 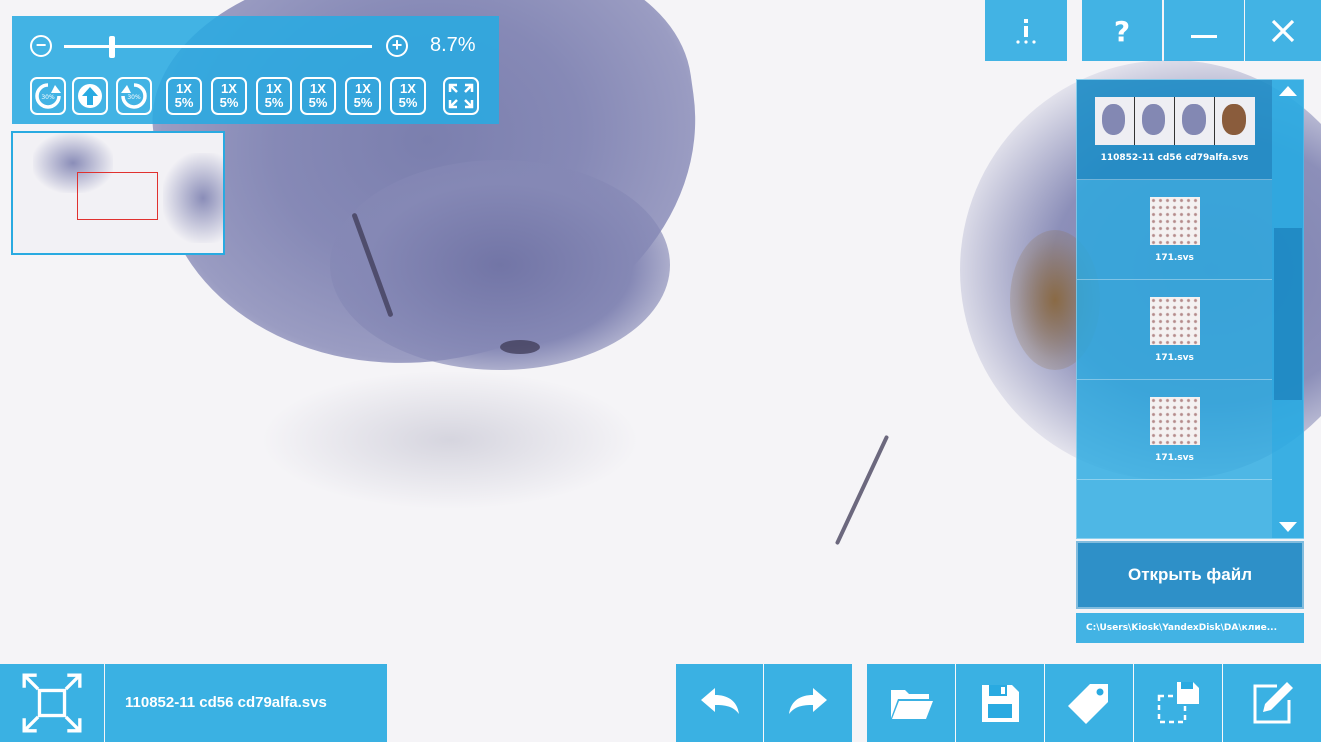 I want to click on fit-screen-button, so click(x=461, y=96).